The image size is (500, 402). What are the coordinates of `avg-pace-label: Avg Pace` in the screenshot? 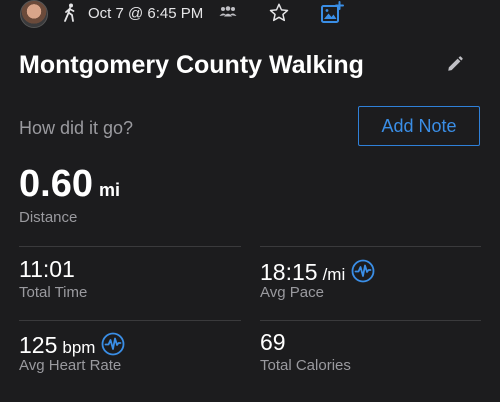 It's located at (292, 292).